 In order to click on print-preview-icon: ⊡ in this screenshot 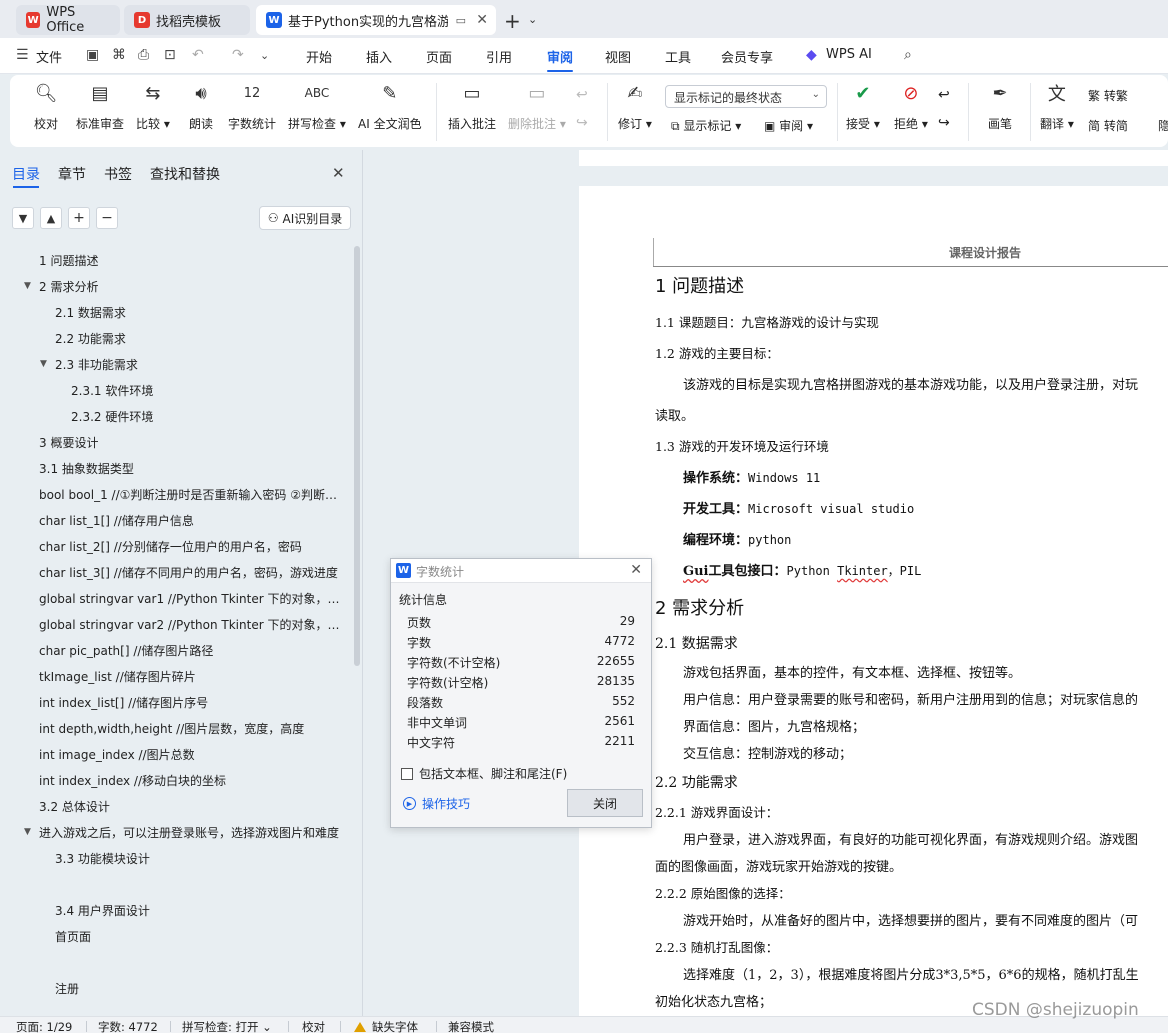, I will do `click(170, 55)`.